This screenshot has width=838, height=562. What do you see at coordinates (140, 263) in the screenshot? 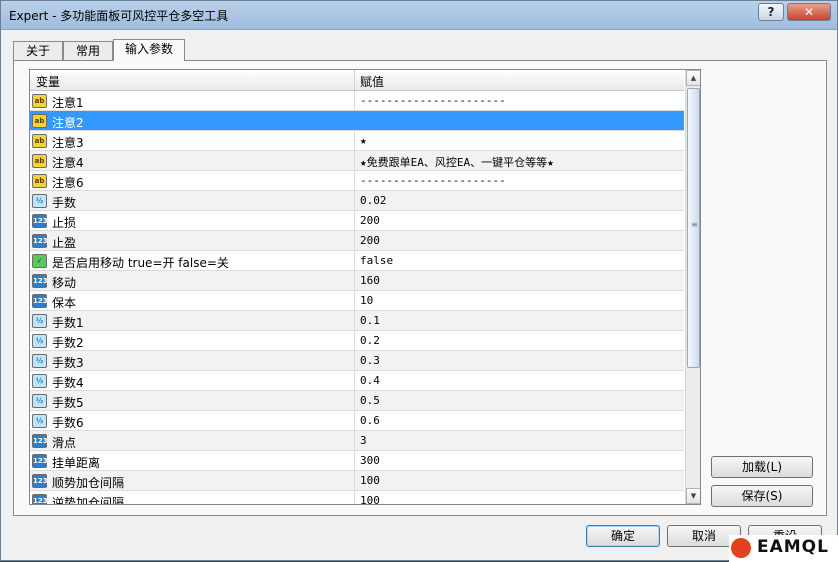
I see `parameter-name: 是否启用移动 true=开 false=关` at bounding box center [140, 263].